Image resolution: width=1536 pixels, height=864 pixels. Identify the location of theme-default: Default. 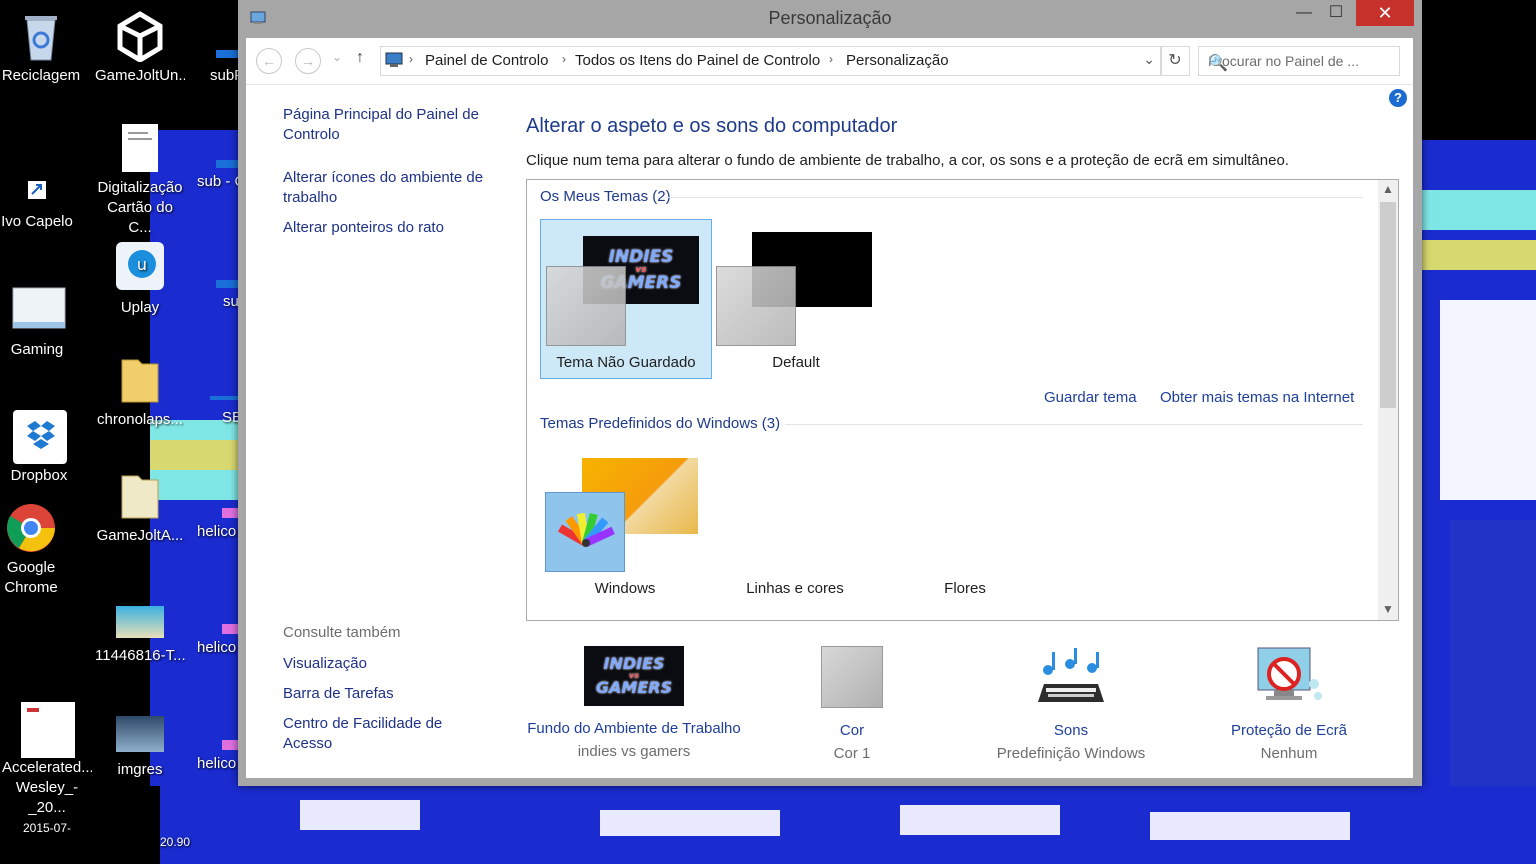
(796, 299).